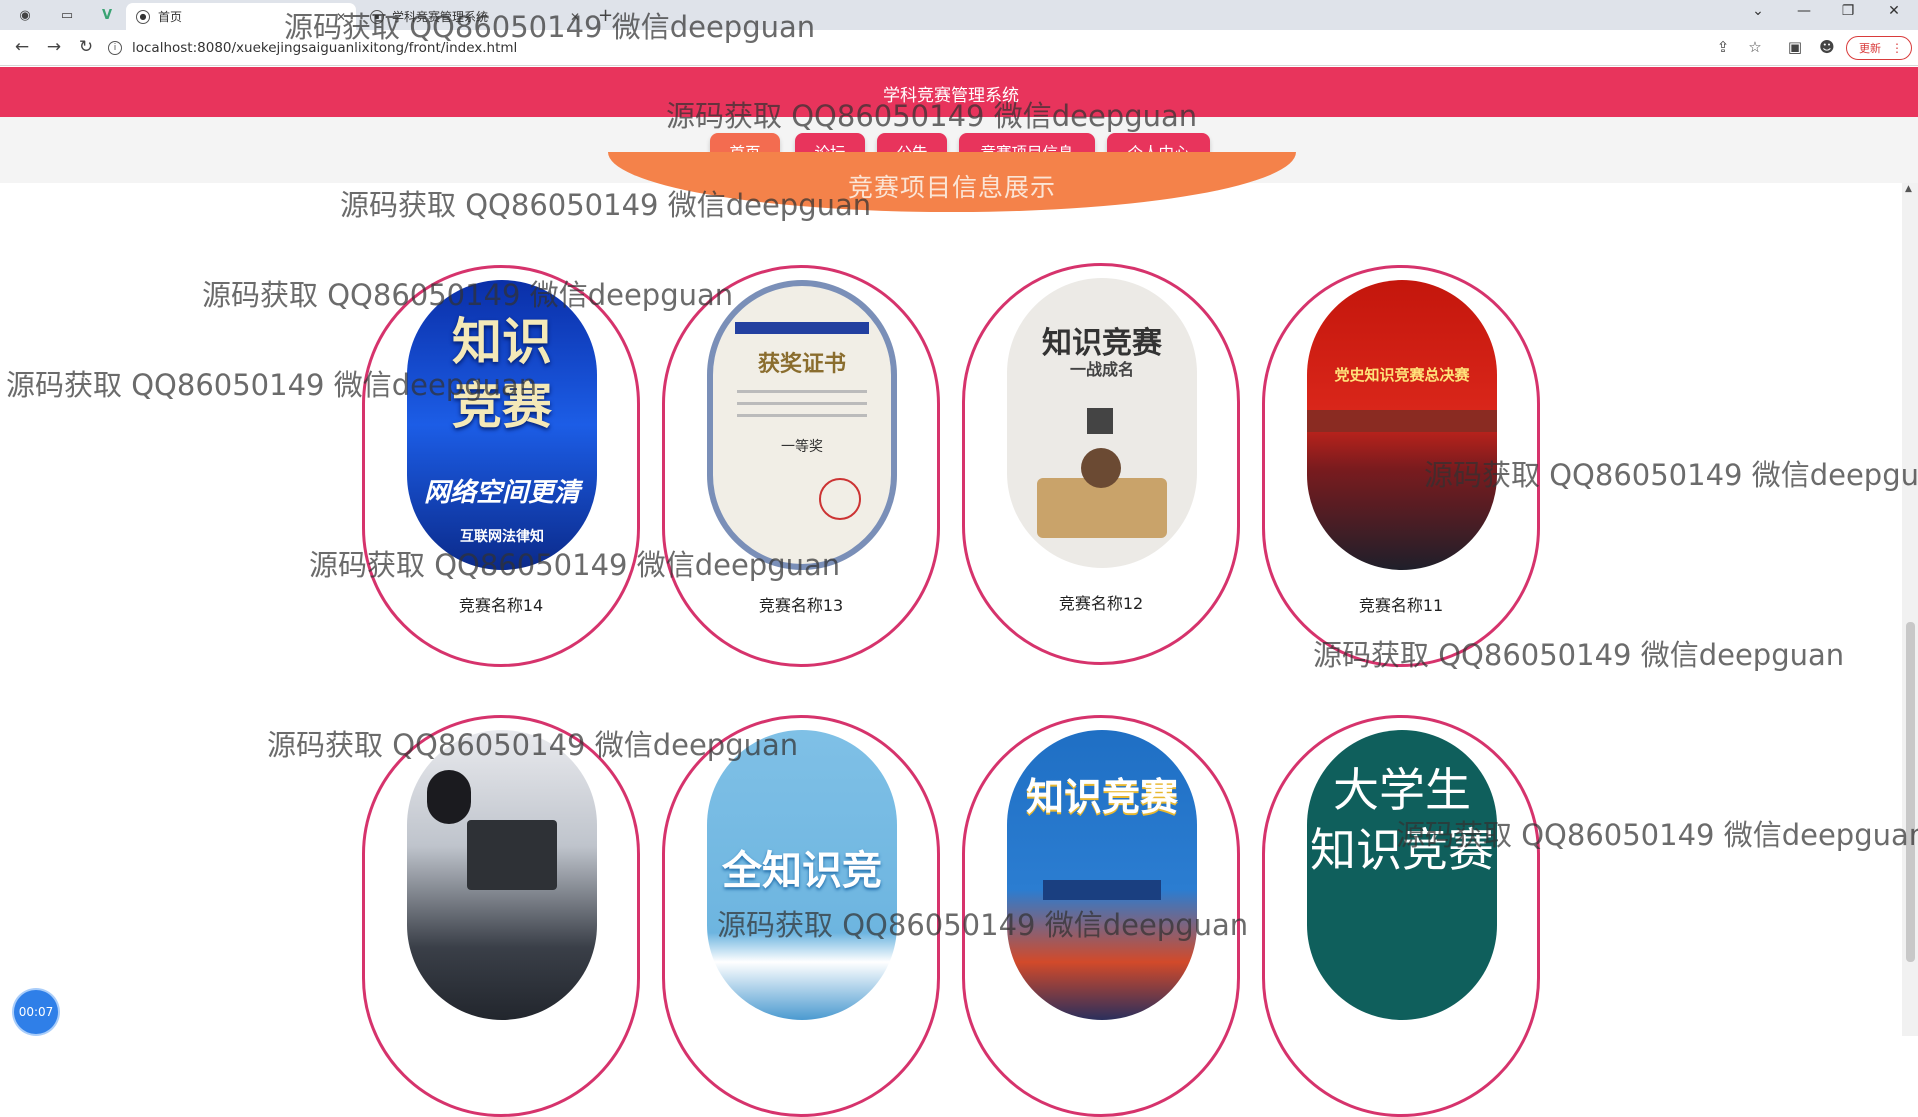 This screenshot has width=1918, height=1117. Describe the element at coordinates (802, 328) in the screenshot. I see `certificate-band` at that location.